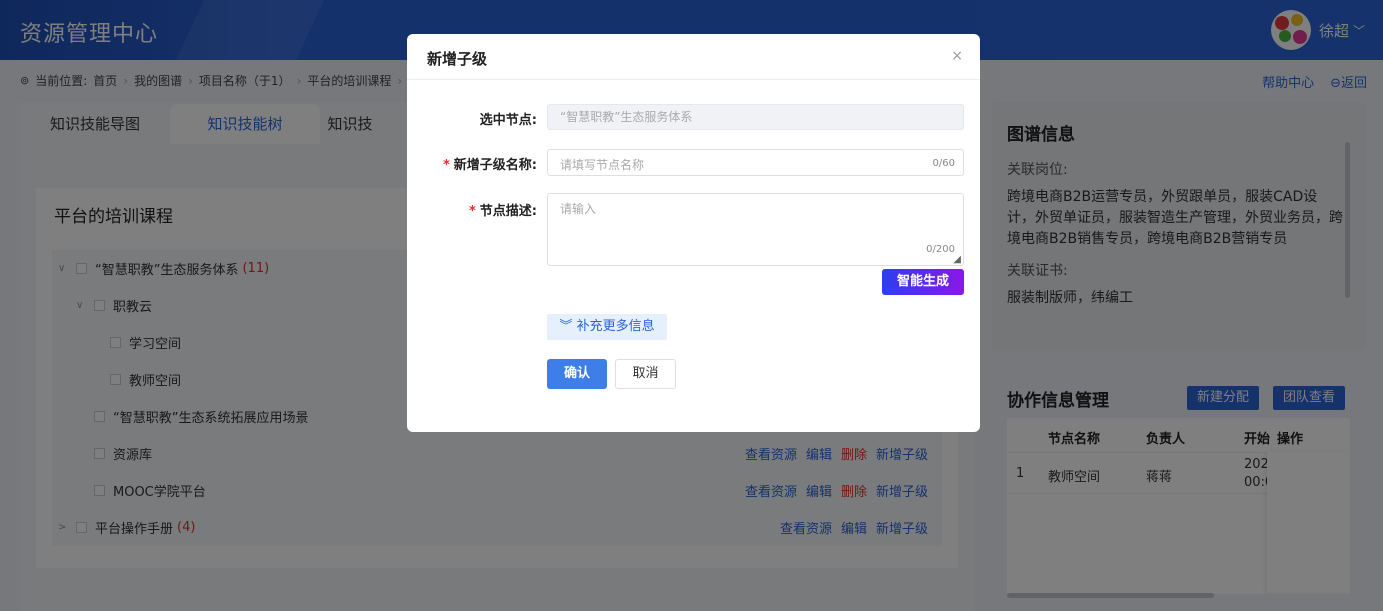 This screenshot has height=611, width=1383. What do you see at coordinates (566, 326) in the screenshot?
I see `double-chevron-down-icon: ︾` at bounding box center [566, 326].